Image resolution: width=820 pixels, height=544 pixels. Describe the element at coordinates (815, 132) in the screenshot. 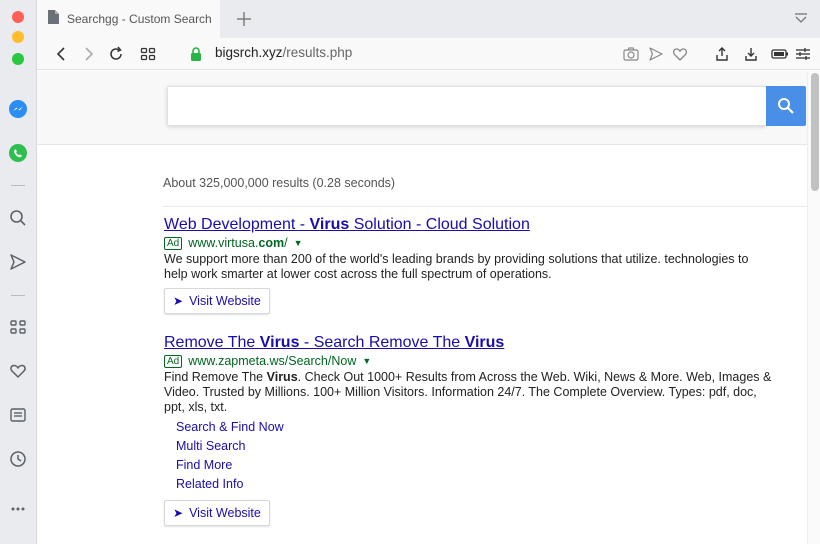

I see `scrollbar-thumb` at that location.